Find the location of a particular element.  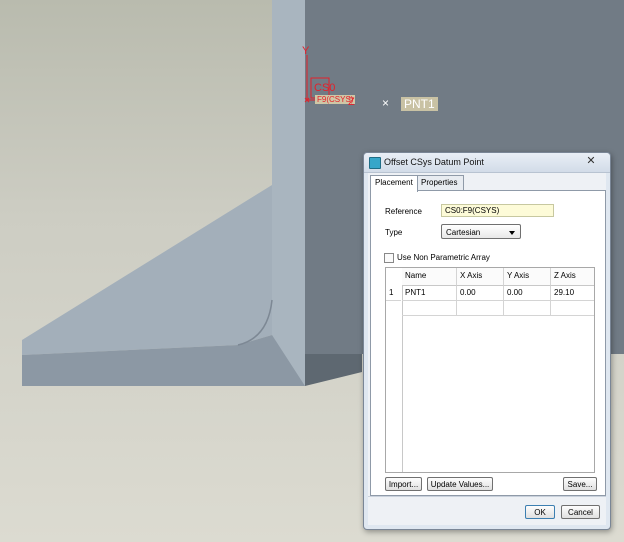

row-index: 1 is located at coordinates (393, 293).